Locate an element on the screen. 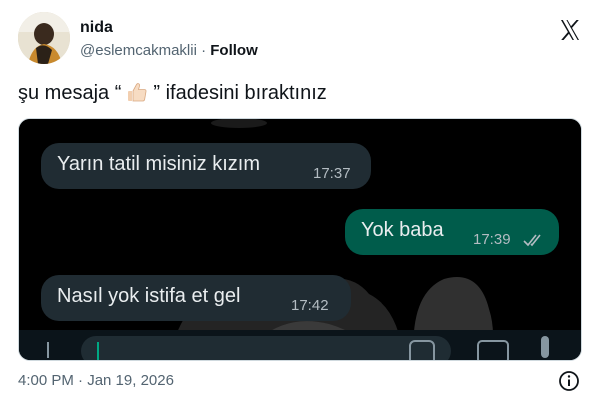  message-bubble-incoming-1: Yarın tatil misiniz kızım 17:37 is located at coordinates (206, 166).